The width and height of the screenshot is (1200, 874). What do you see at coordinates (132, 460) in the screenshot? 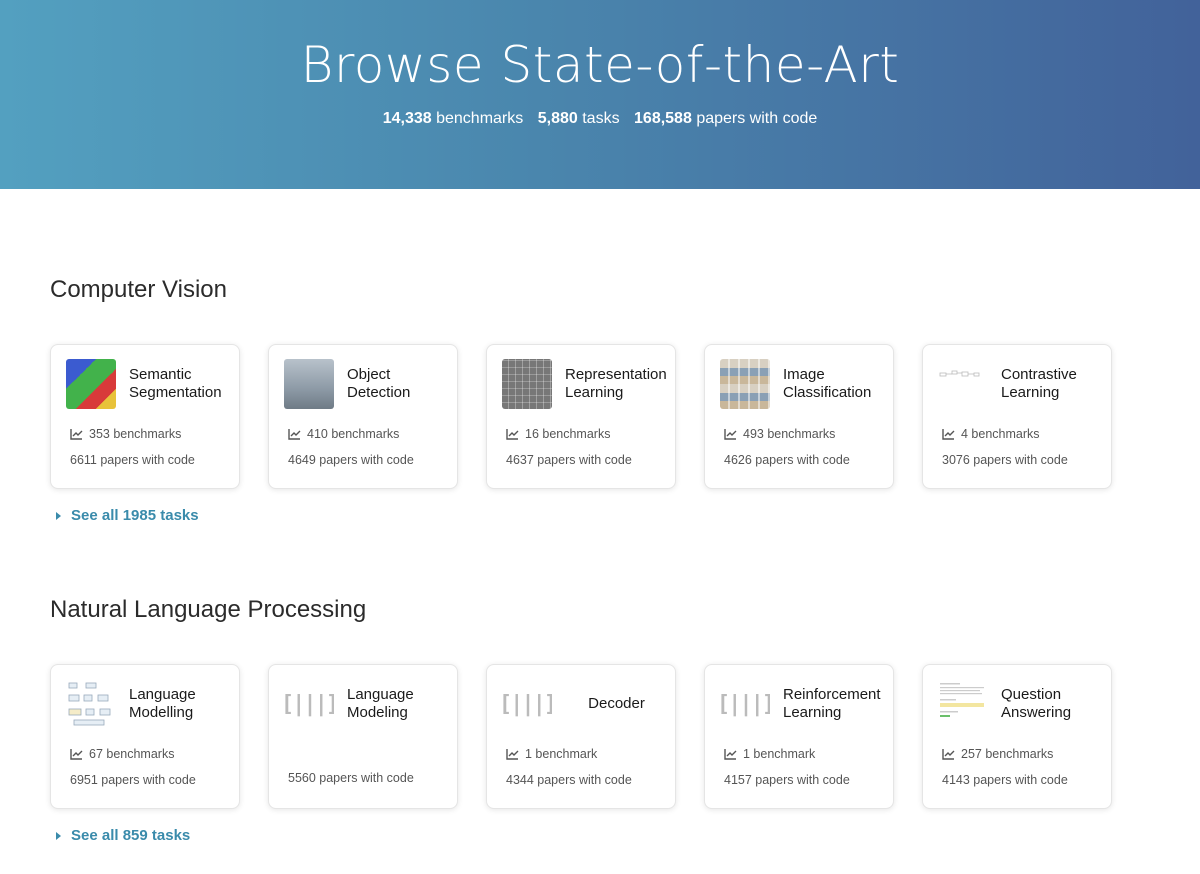
I see `papers-count: 6611 papers with code` at bounding box center [132, 460].